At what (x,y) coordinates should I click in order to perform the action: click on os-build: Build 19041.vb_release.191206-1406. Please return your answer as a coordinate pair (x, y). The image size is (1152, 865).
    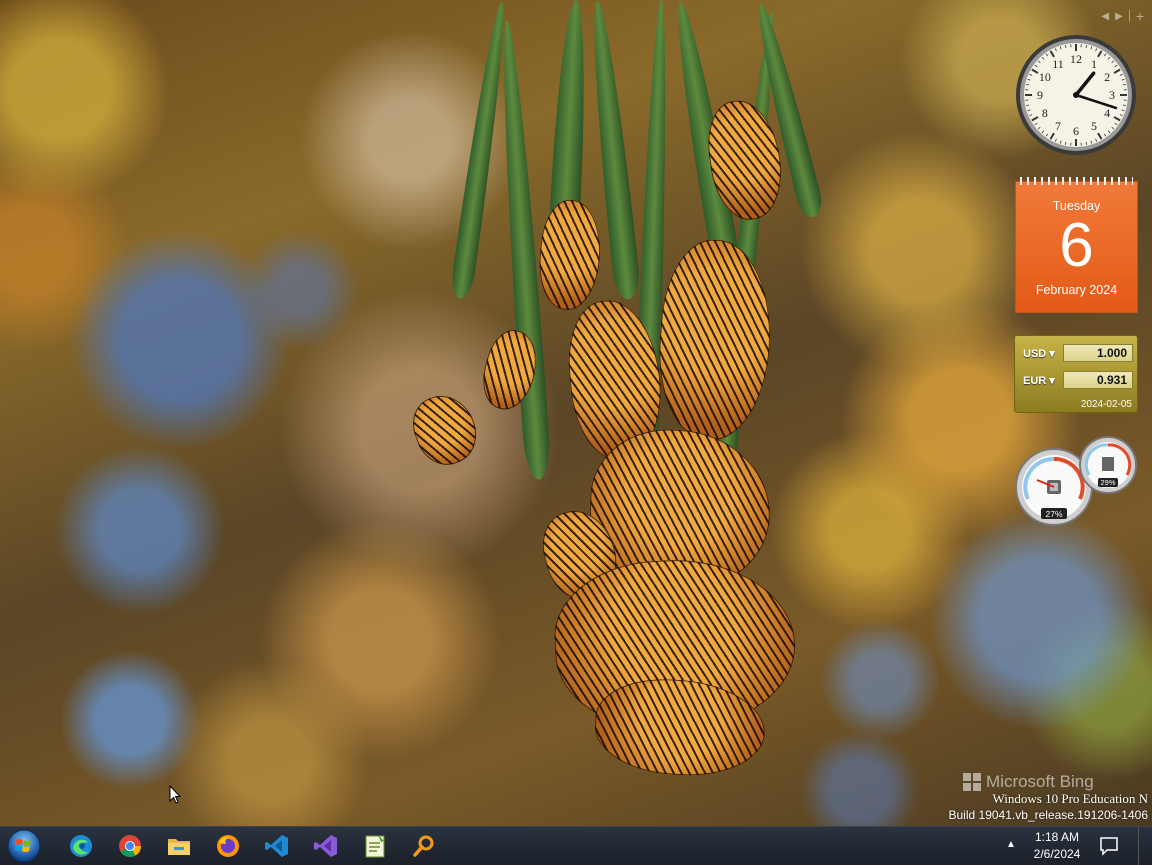
    Looking at the image, I should click on (1049, 815).